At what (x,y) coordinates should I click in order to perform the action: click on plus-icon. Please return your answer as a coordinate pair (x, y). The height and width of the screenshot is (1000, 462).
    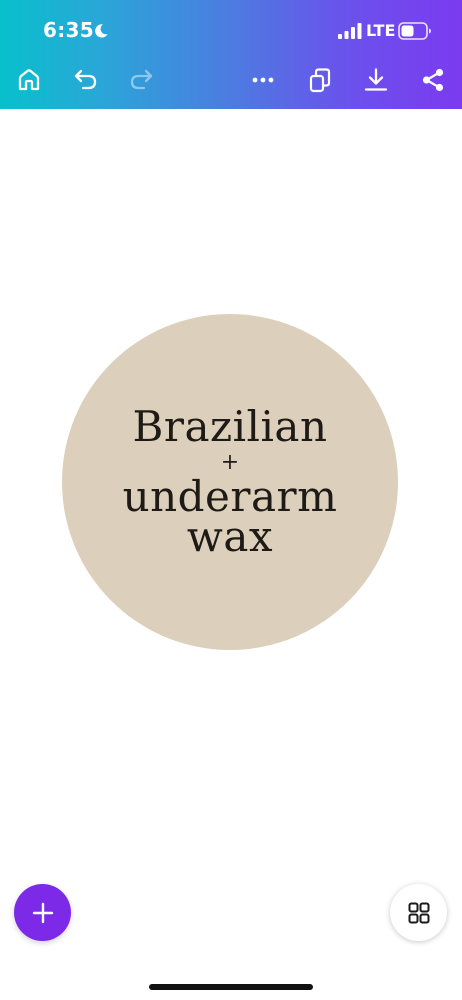
    Looking at the image, I should click on (42, 912).